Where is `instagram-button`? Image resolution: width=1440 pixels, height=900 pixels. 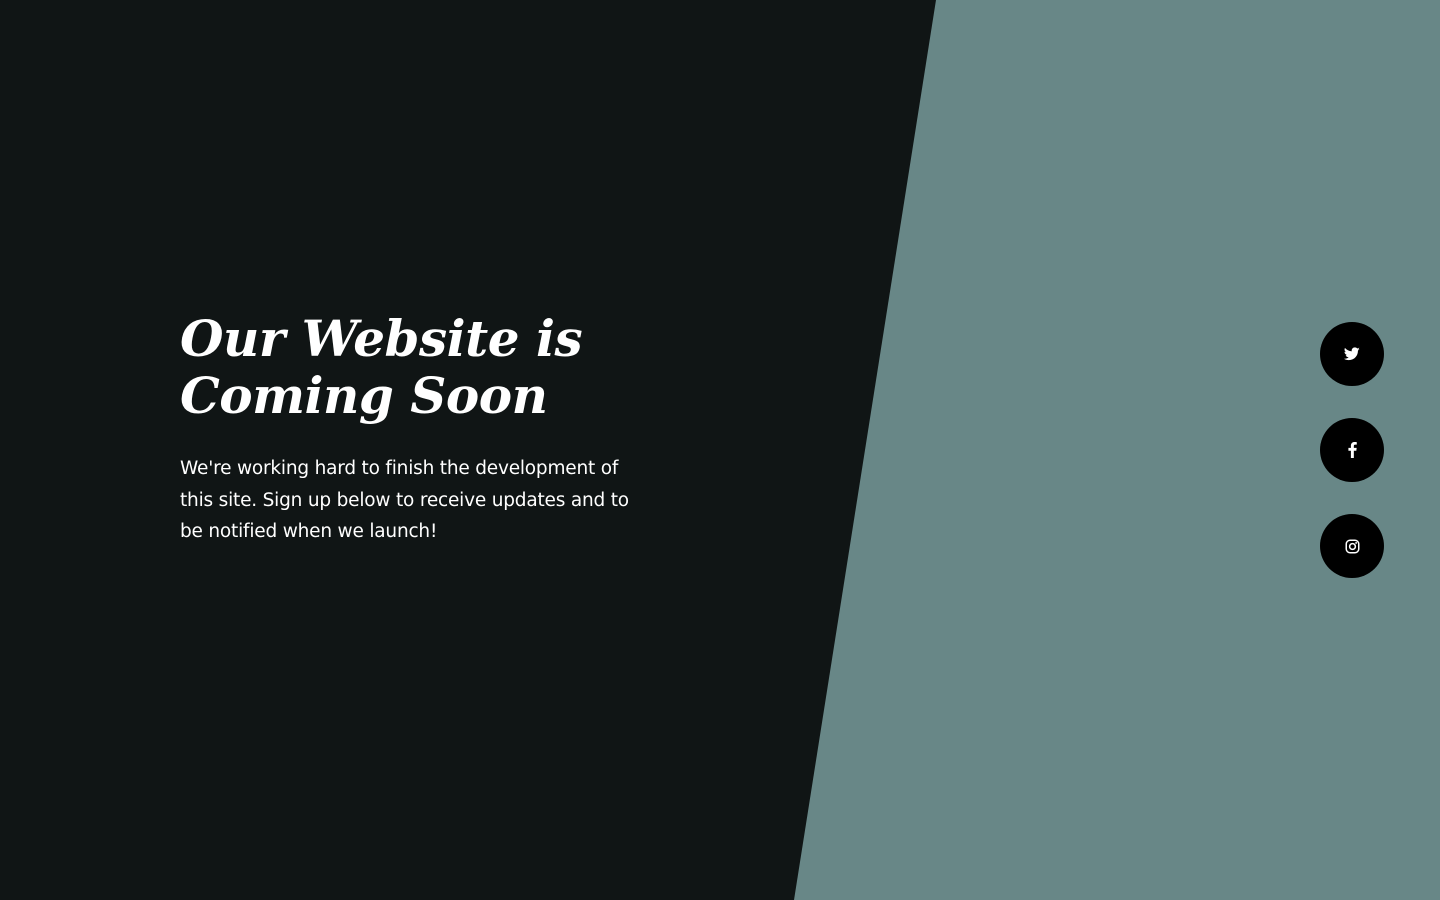
instagram-button is located at coordinates (1352, 546).